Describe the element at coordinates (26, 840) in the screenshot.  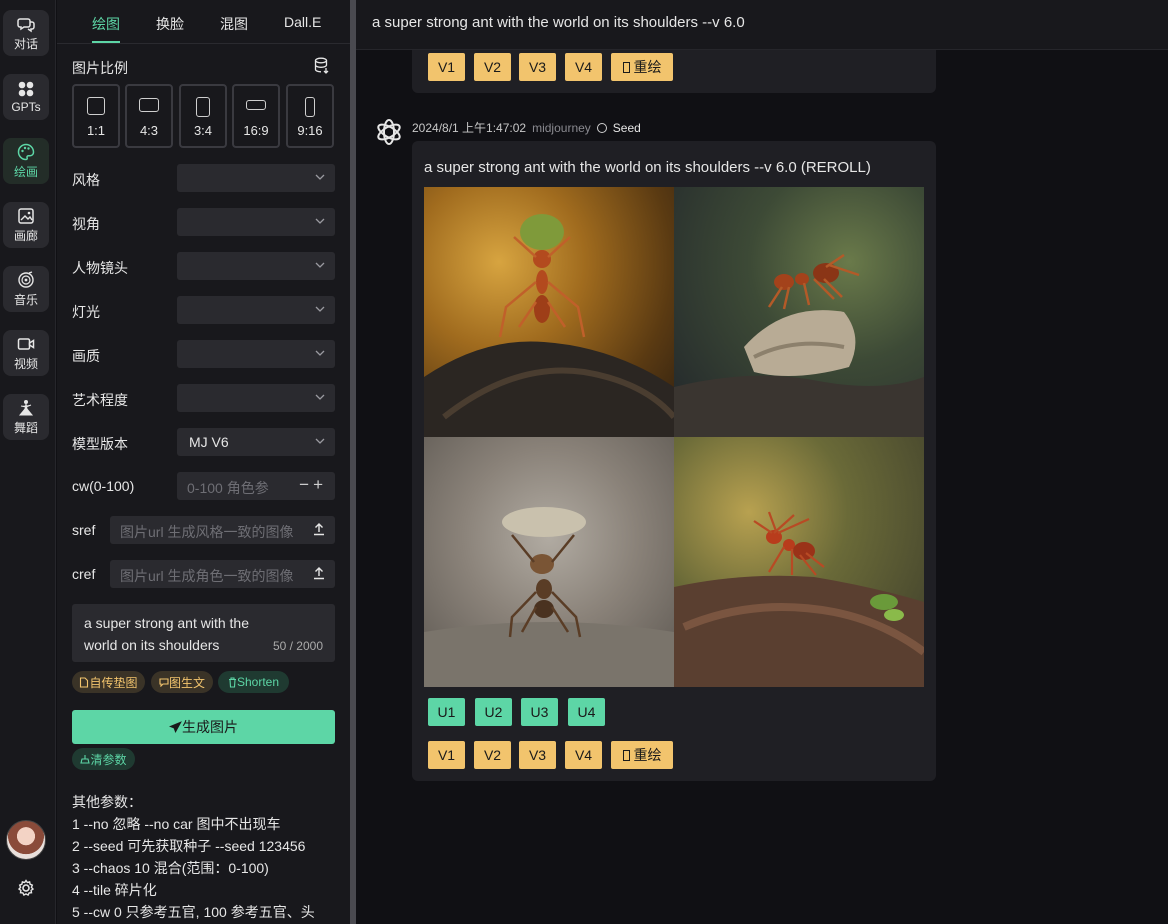
I see `user-avatar` at that location.